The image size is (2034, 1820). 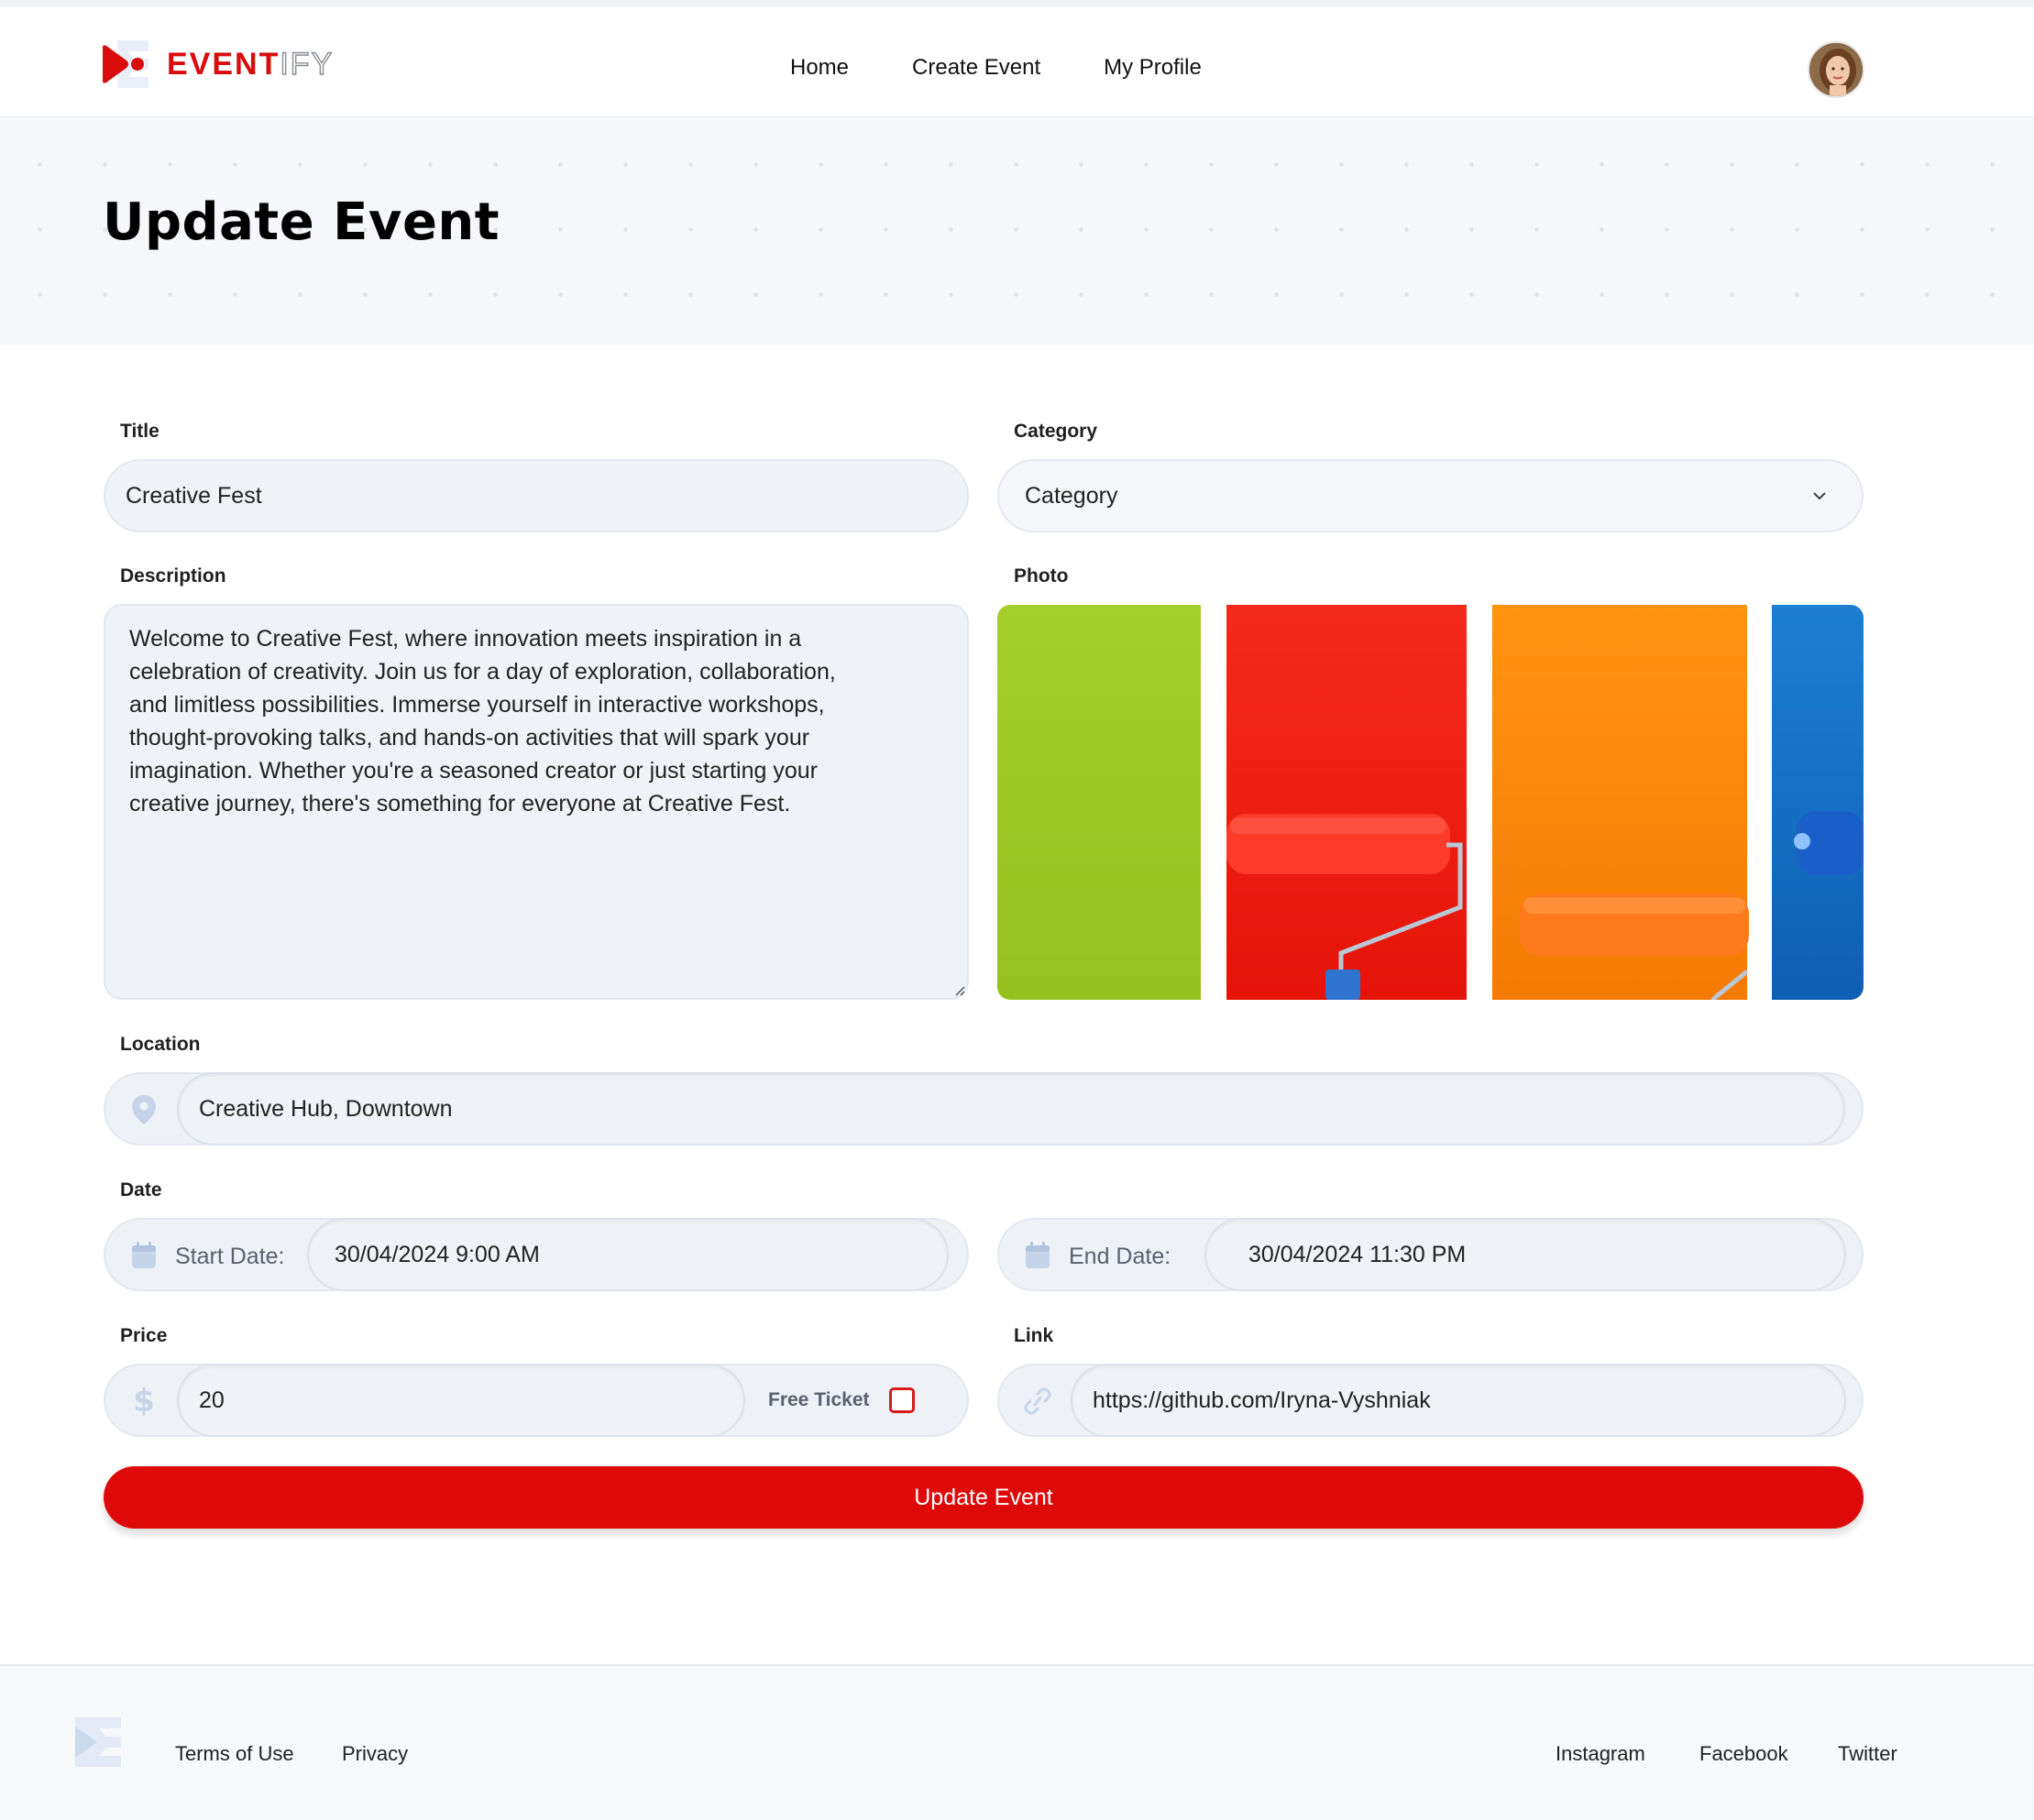 What do you see at coordinates (97, 1742) in the screenshot?
I see `footer-logo-icon` at bounding box center [97, 1742].